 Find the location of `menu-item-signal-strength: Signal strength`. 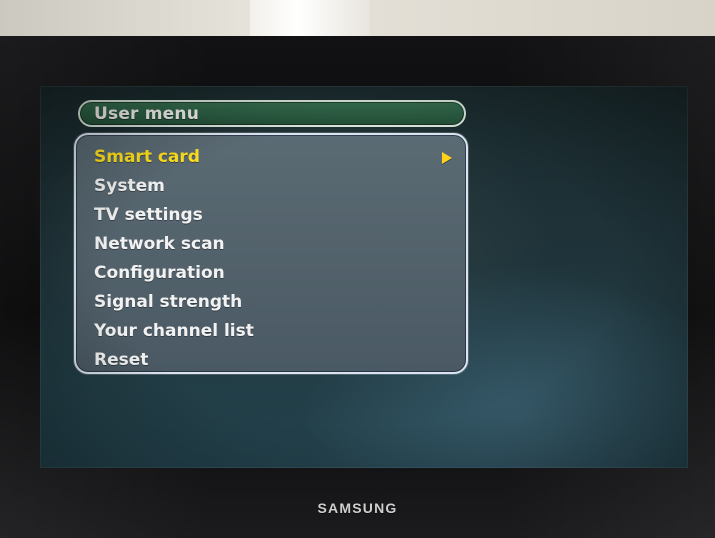

menu-item-signal-strength: Signal strength is located at coordinates (274, 302).